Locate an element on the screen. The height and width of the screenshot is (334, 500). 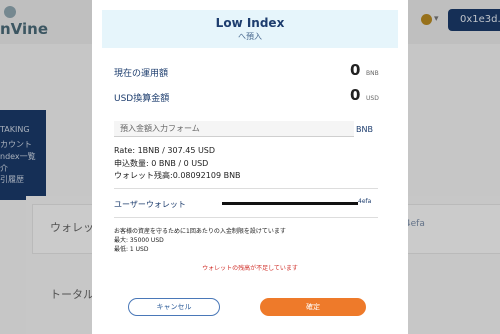
deposit-unit-label: BNB is located at coordinates (364, 129).